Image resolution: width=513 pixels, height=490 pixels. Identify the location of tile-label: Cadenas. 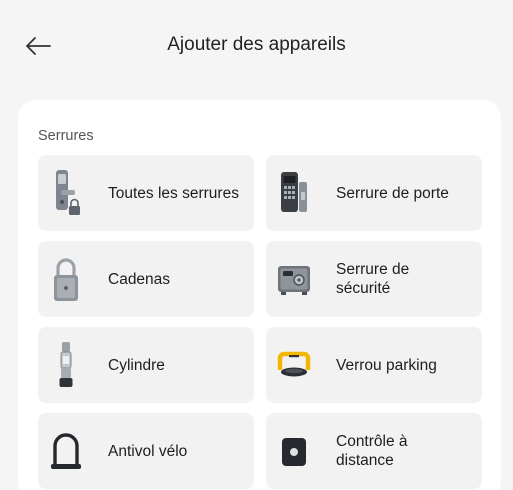
(139, 279).